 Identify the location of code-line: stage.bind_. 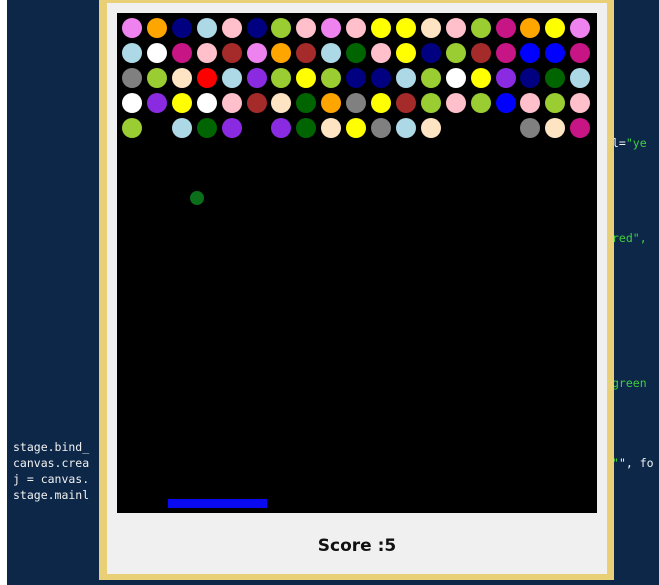
(51, 447).